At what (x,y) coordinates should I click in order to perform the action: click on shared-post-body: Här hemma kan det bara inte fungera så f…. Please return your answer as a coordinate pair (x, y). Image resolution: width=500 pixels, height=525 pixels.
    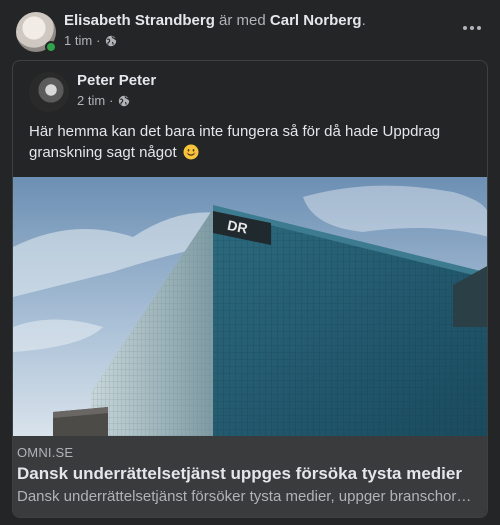
    Looking at the image, I should click on (235, 142).